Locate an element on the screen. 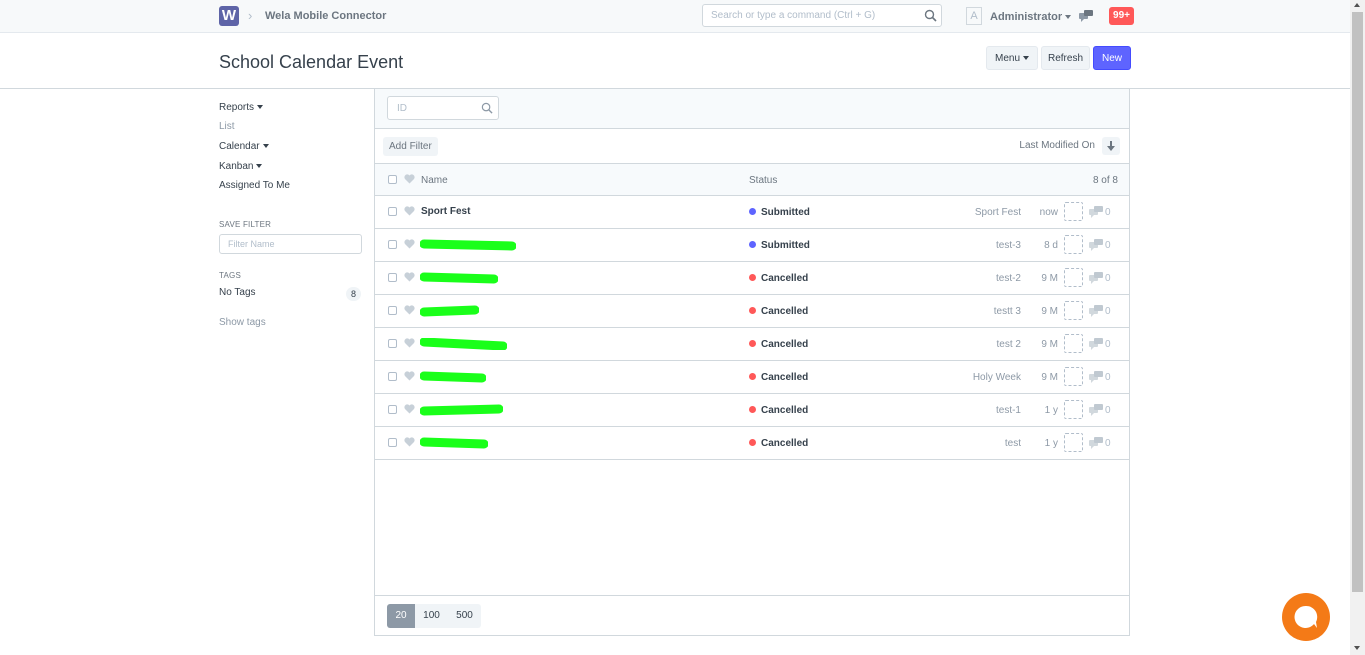  refresh-button: Refresh is located at coordinates (1065, 58).